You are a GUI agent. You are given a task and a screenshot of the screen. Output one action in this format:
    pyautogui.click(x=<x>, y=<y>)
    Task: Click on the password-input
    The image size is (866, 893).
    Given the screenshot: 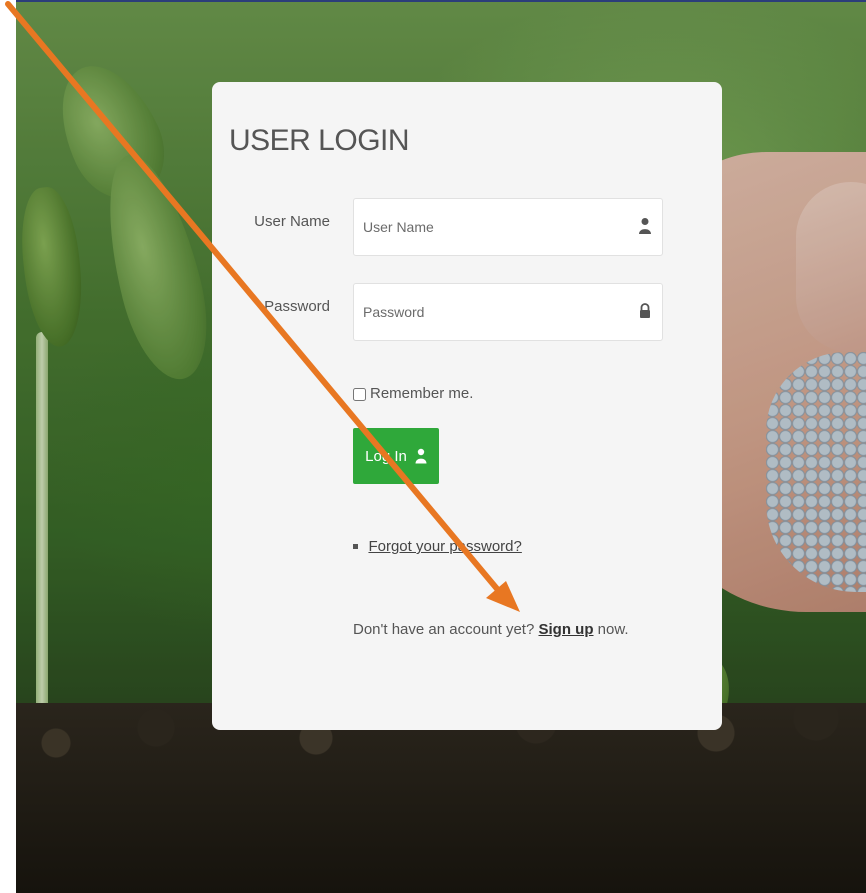 What is the action you would take?
    pyautogui.click(x=489, y=312)
    